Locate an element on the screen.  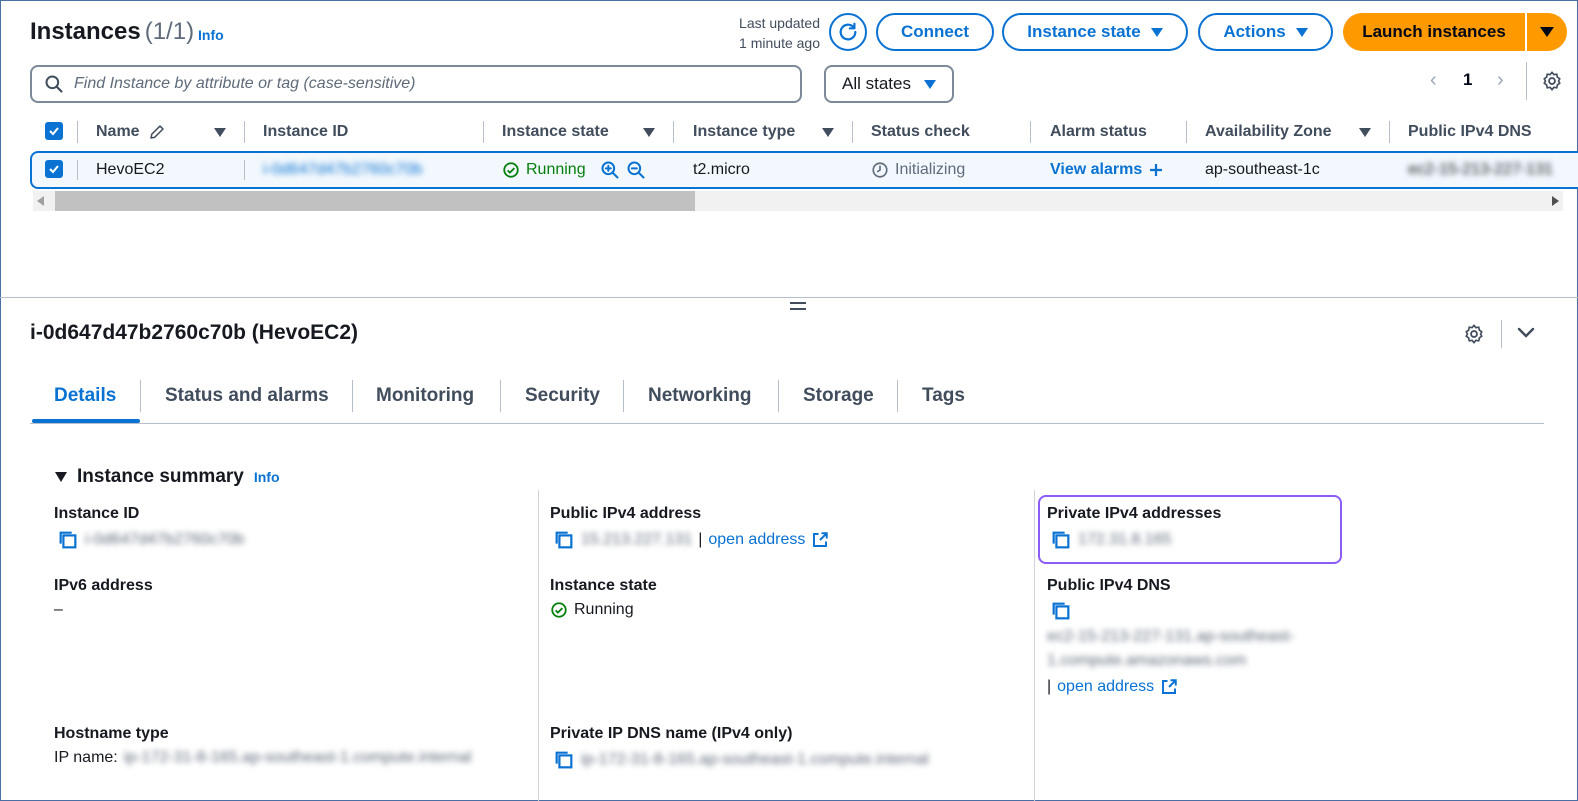
cell-availability-zone: ap-southeast-1c is located at coordinates (1262, 170).